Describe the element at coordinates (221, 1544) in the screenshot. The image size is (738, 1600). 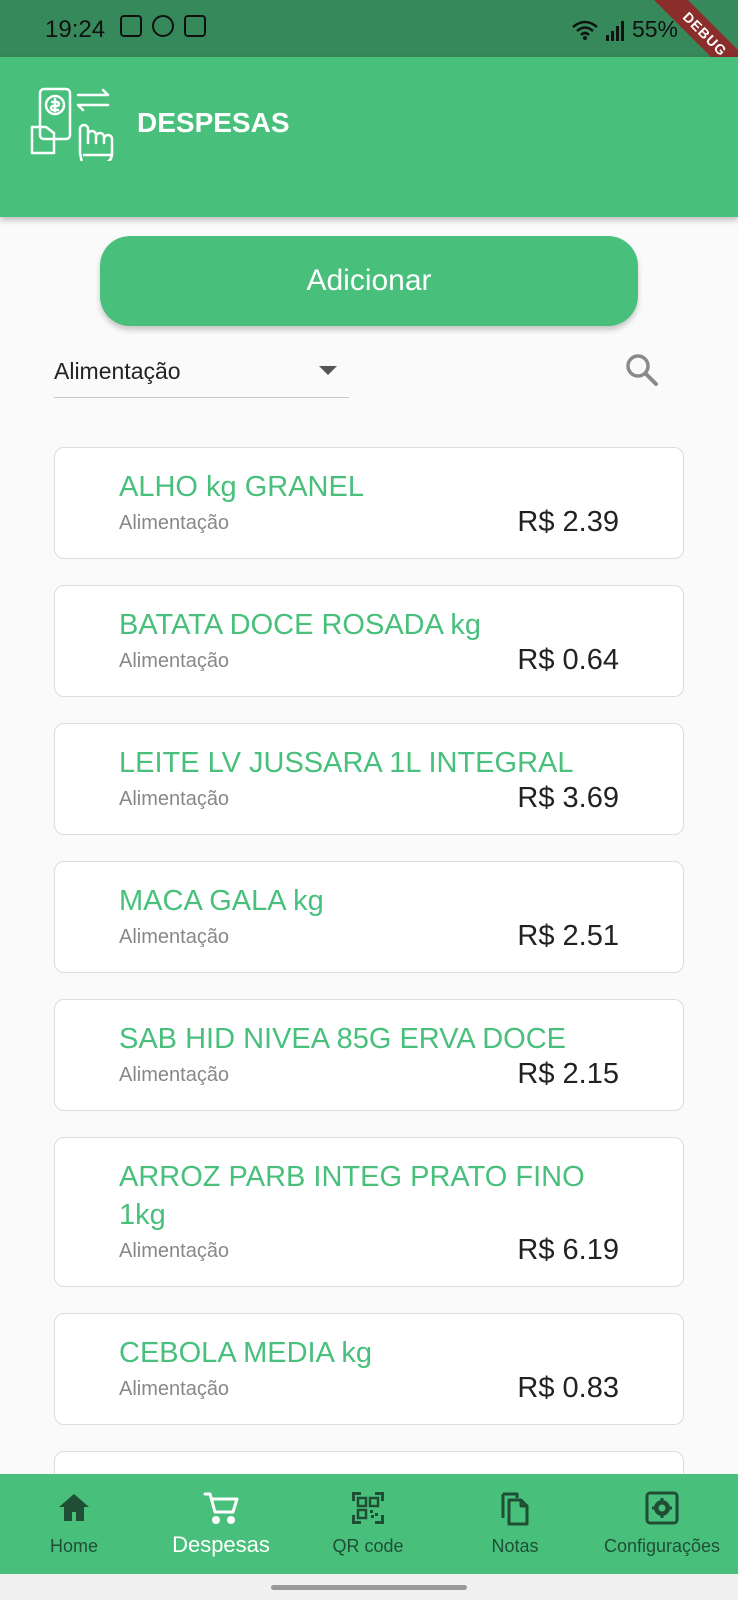
I see `nav-label: Despesas` at that location.